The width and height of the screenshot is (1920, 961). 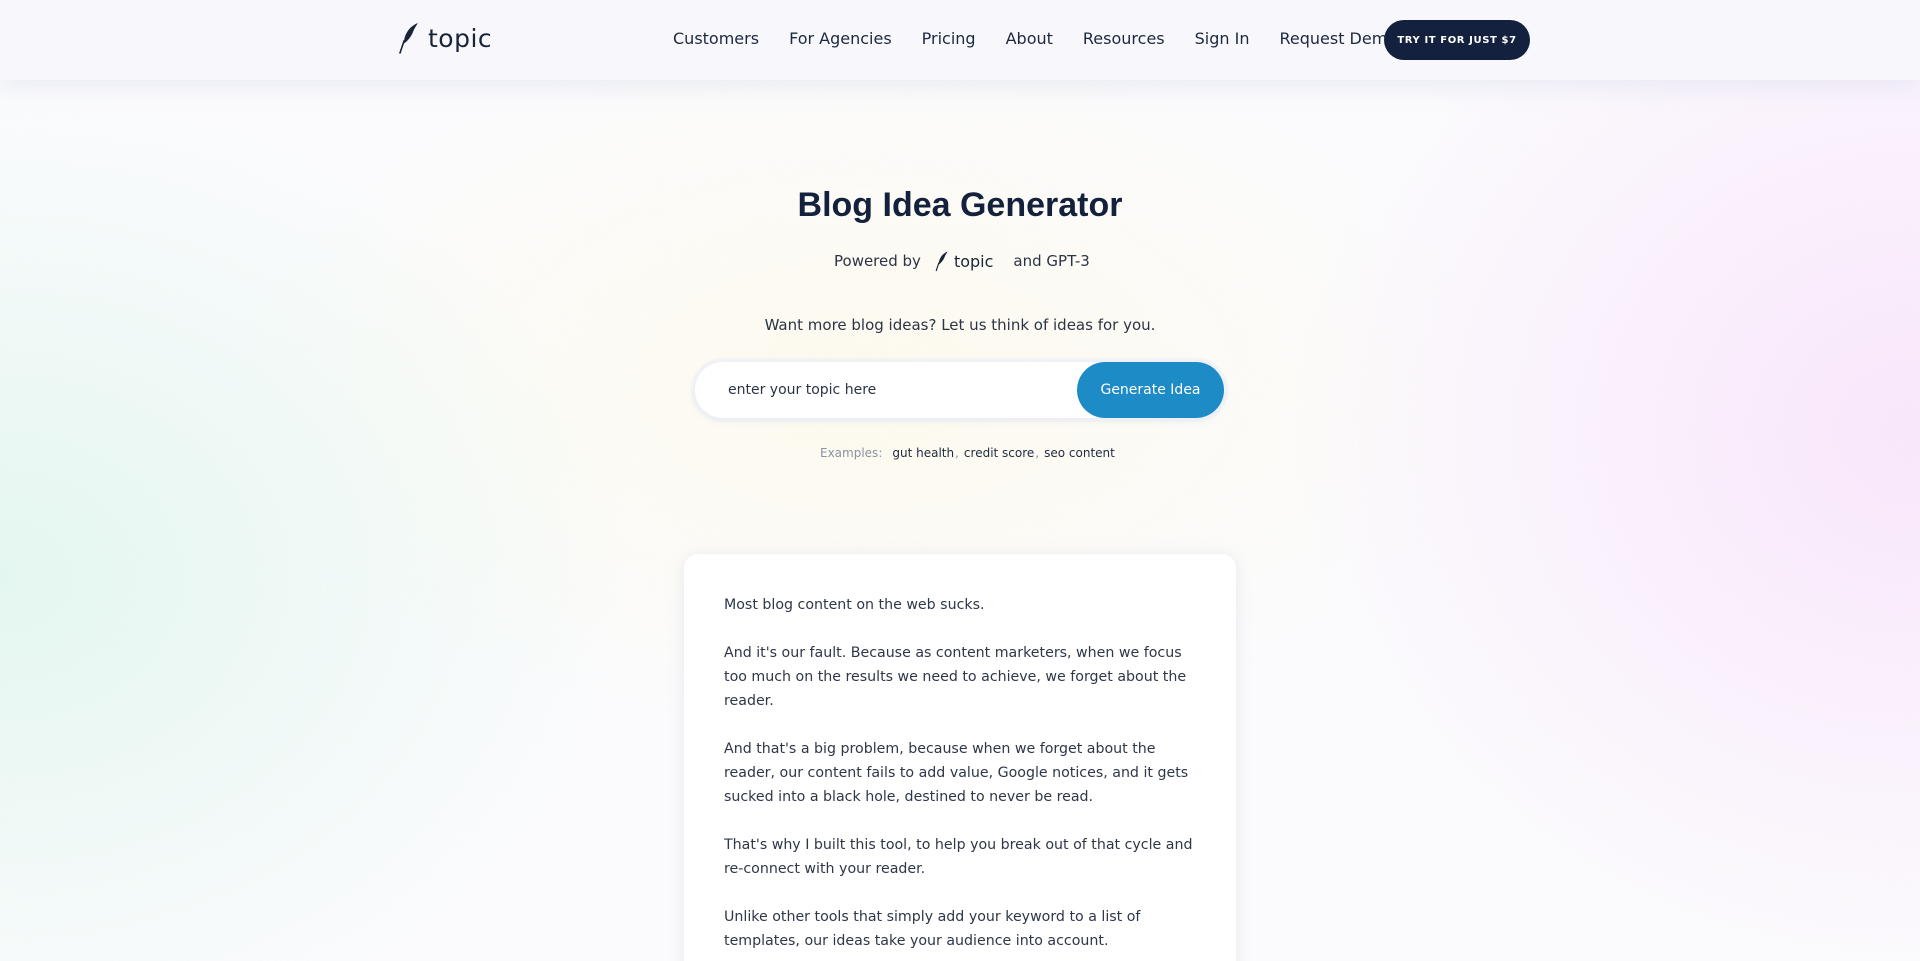 I want to click on nav-resources: Resources, so click(x=1124, y=38).